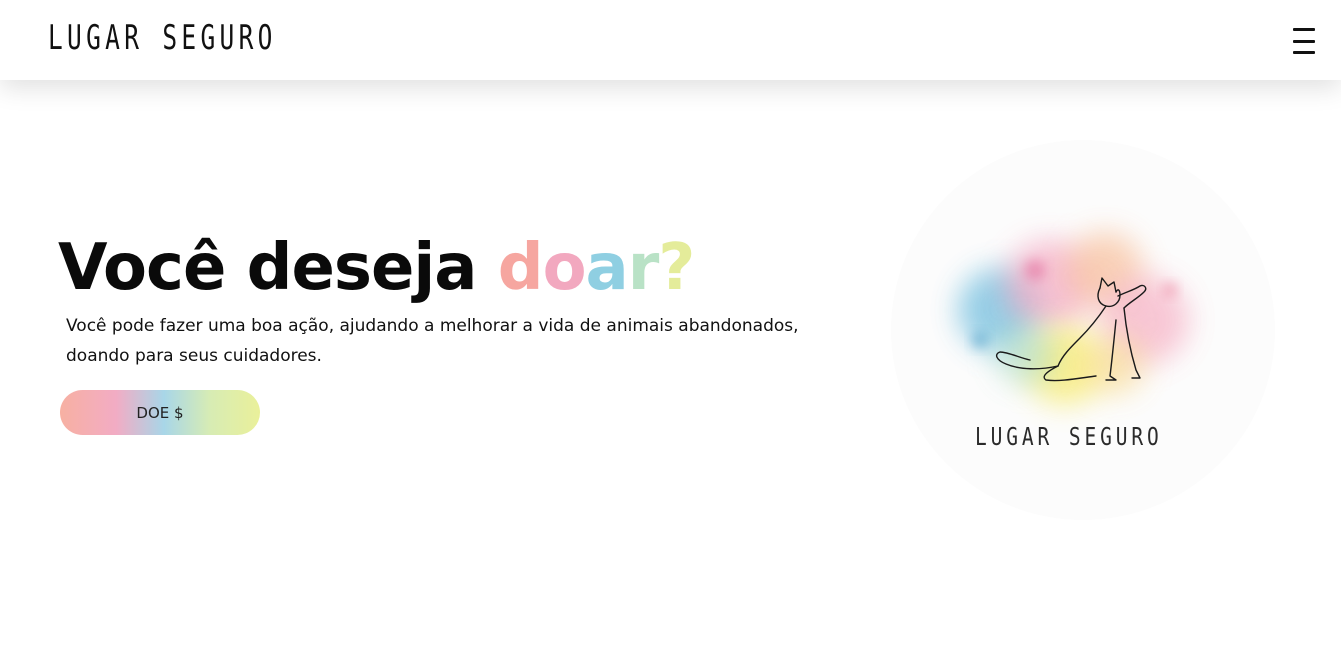 The width and height of the screenshot is (1341, 659). Describe the element at coordinates (670, 40) in the screenshot. I see `site-header: LUGAR SEGURO` at that location.